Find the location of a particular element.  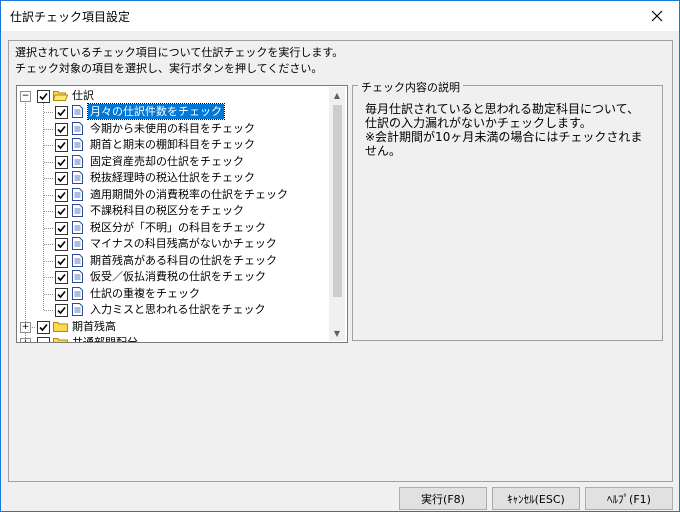

folder-open-icon is located at coordinates (60, 96).